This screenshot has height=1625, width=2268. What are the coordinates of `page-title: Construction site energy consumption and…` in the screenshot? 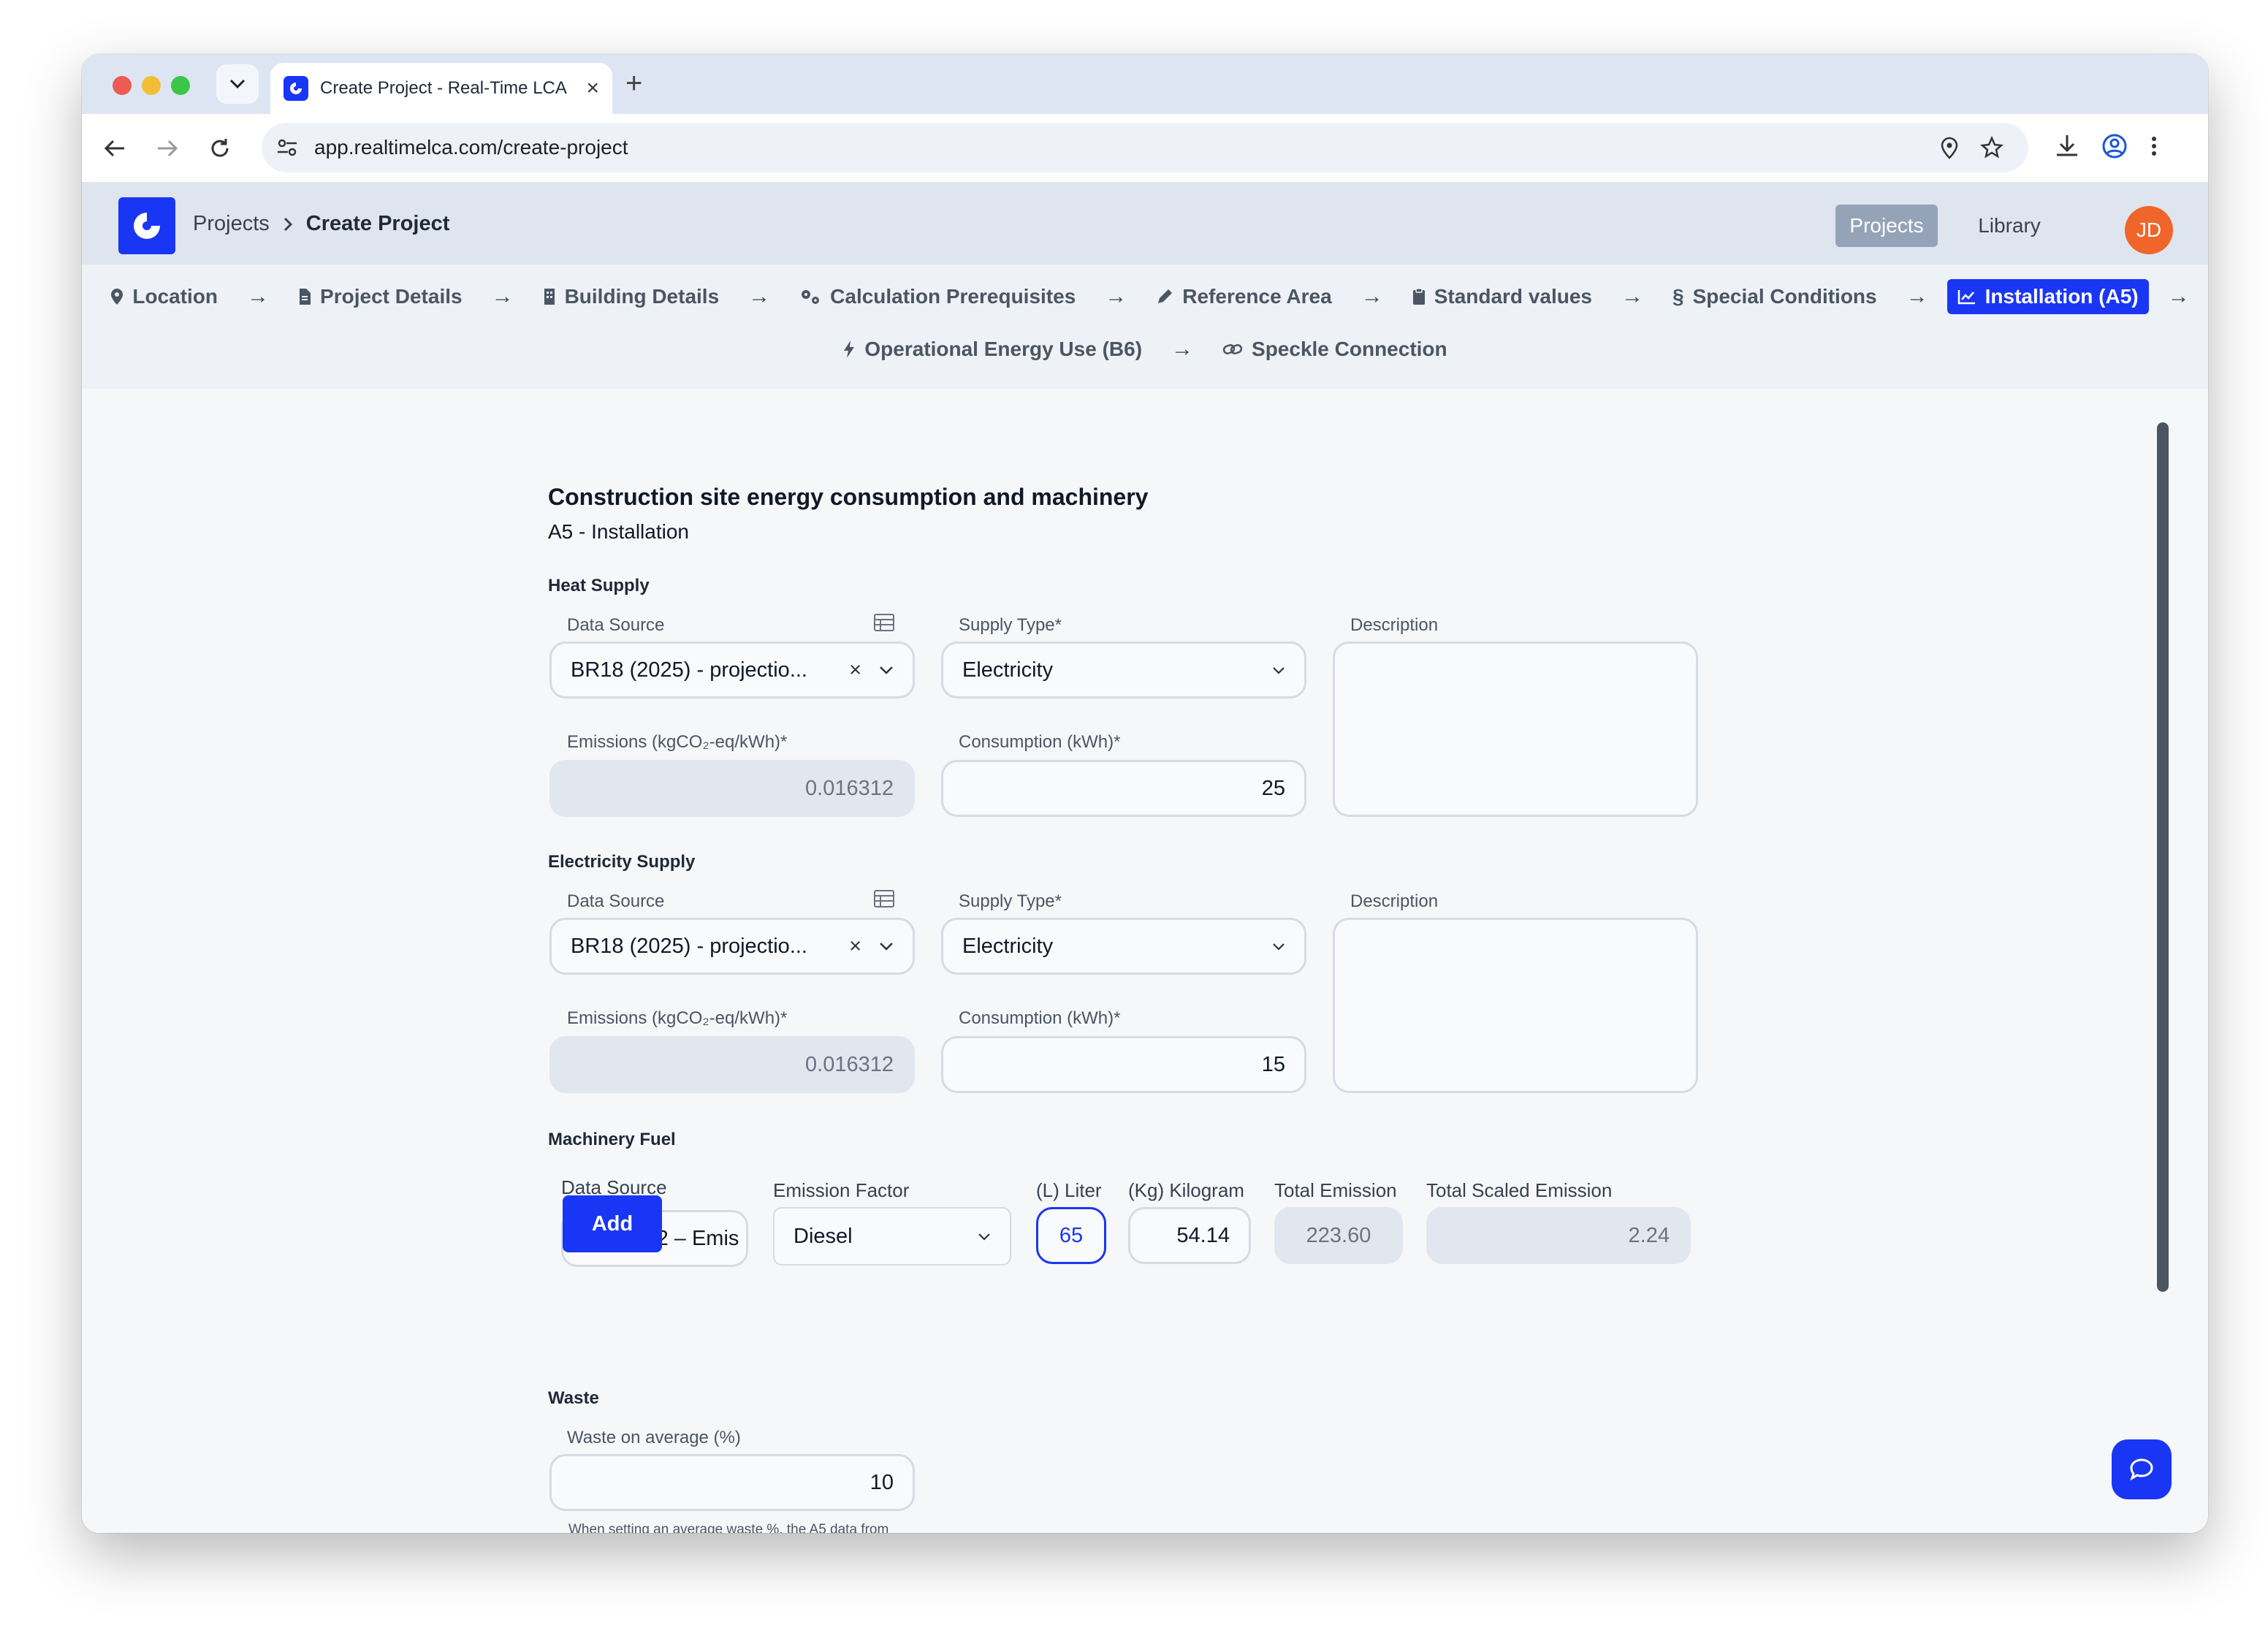 It's located at (848, 497).